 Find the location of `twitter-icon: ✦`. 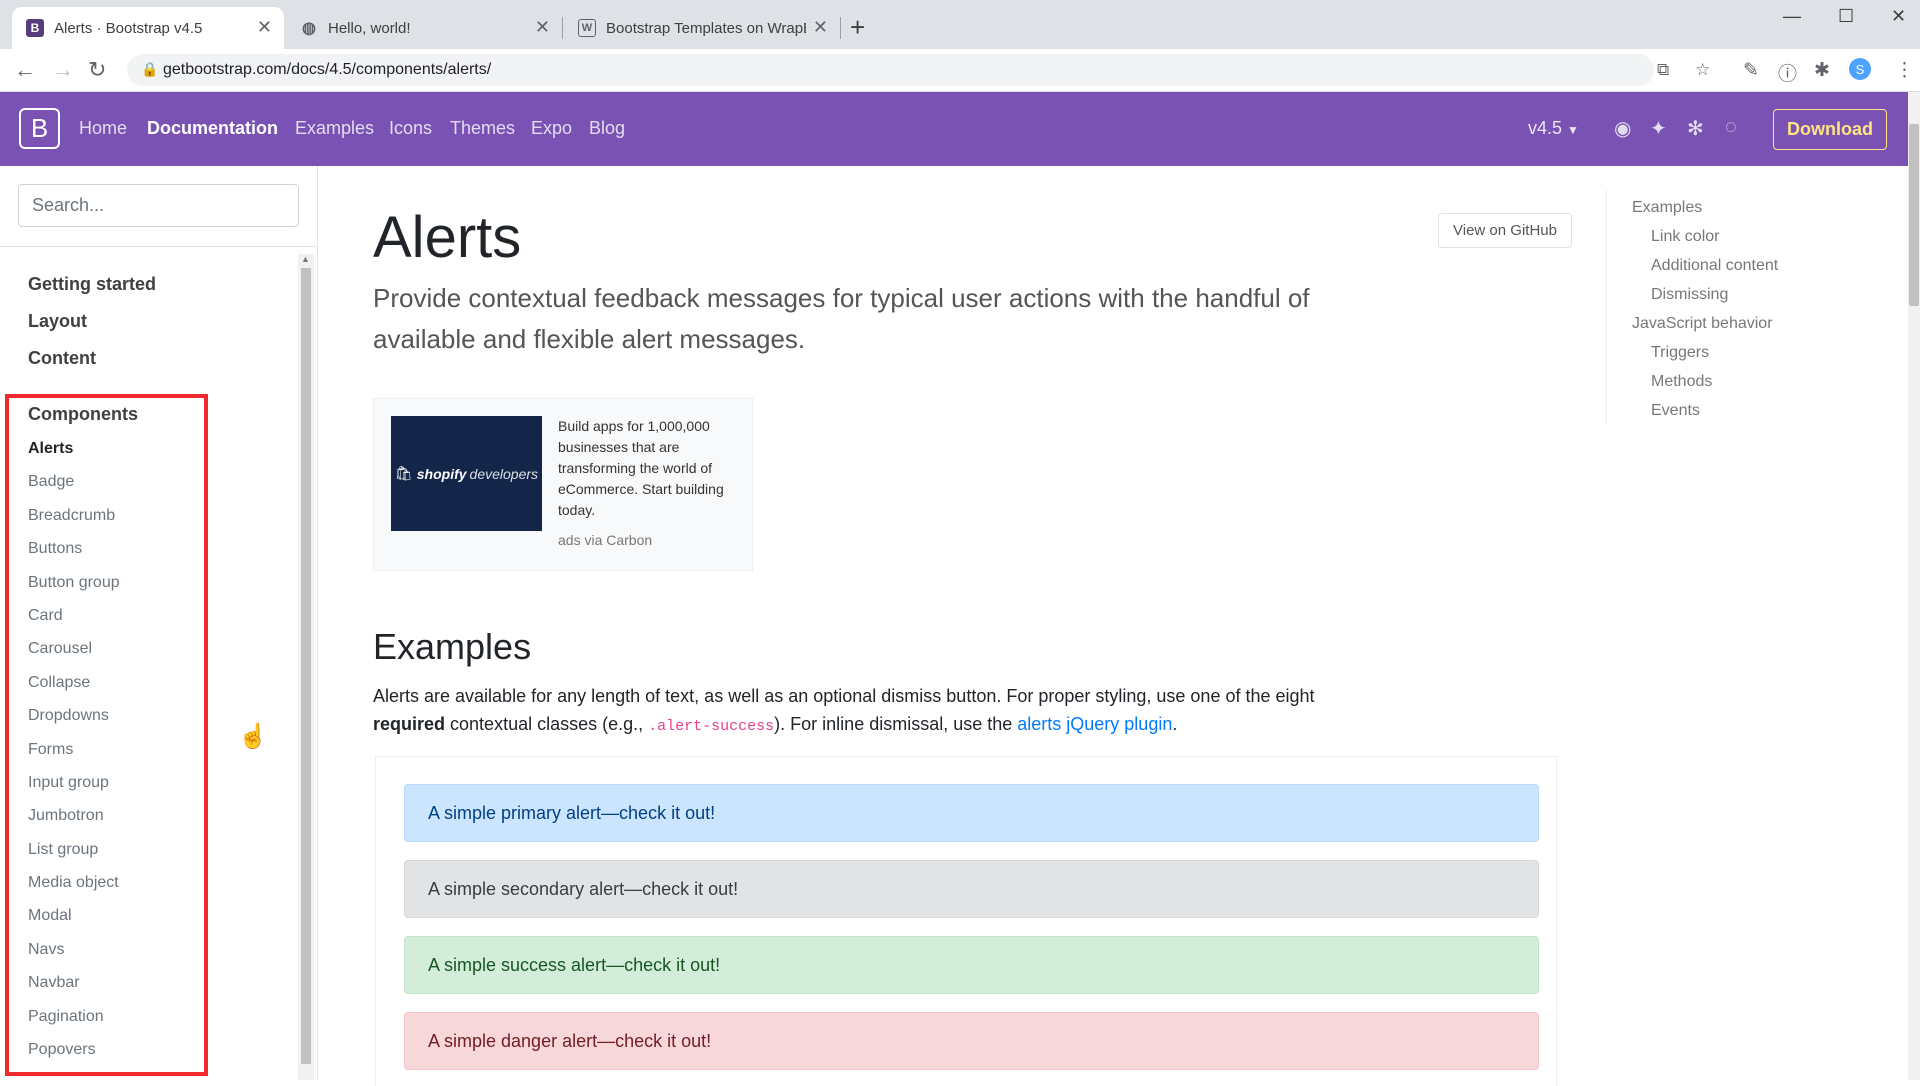

twitter-icon: ✦ is located at coordinates (1658, 128).